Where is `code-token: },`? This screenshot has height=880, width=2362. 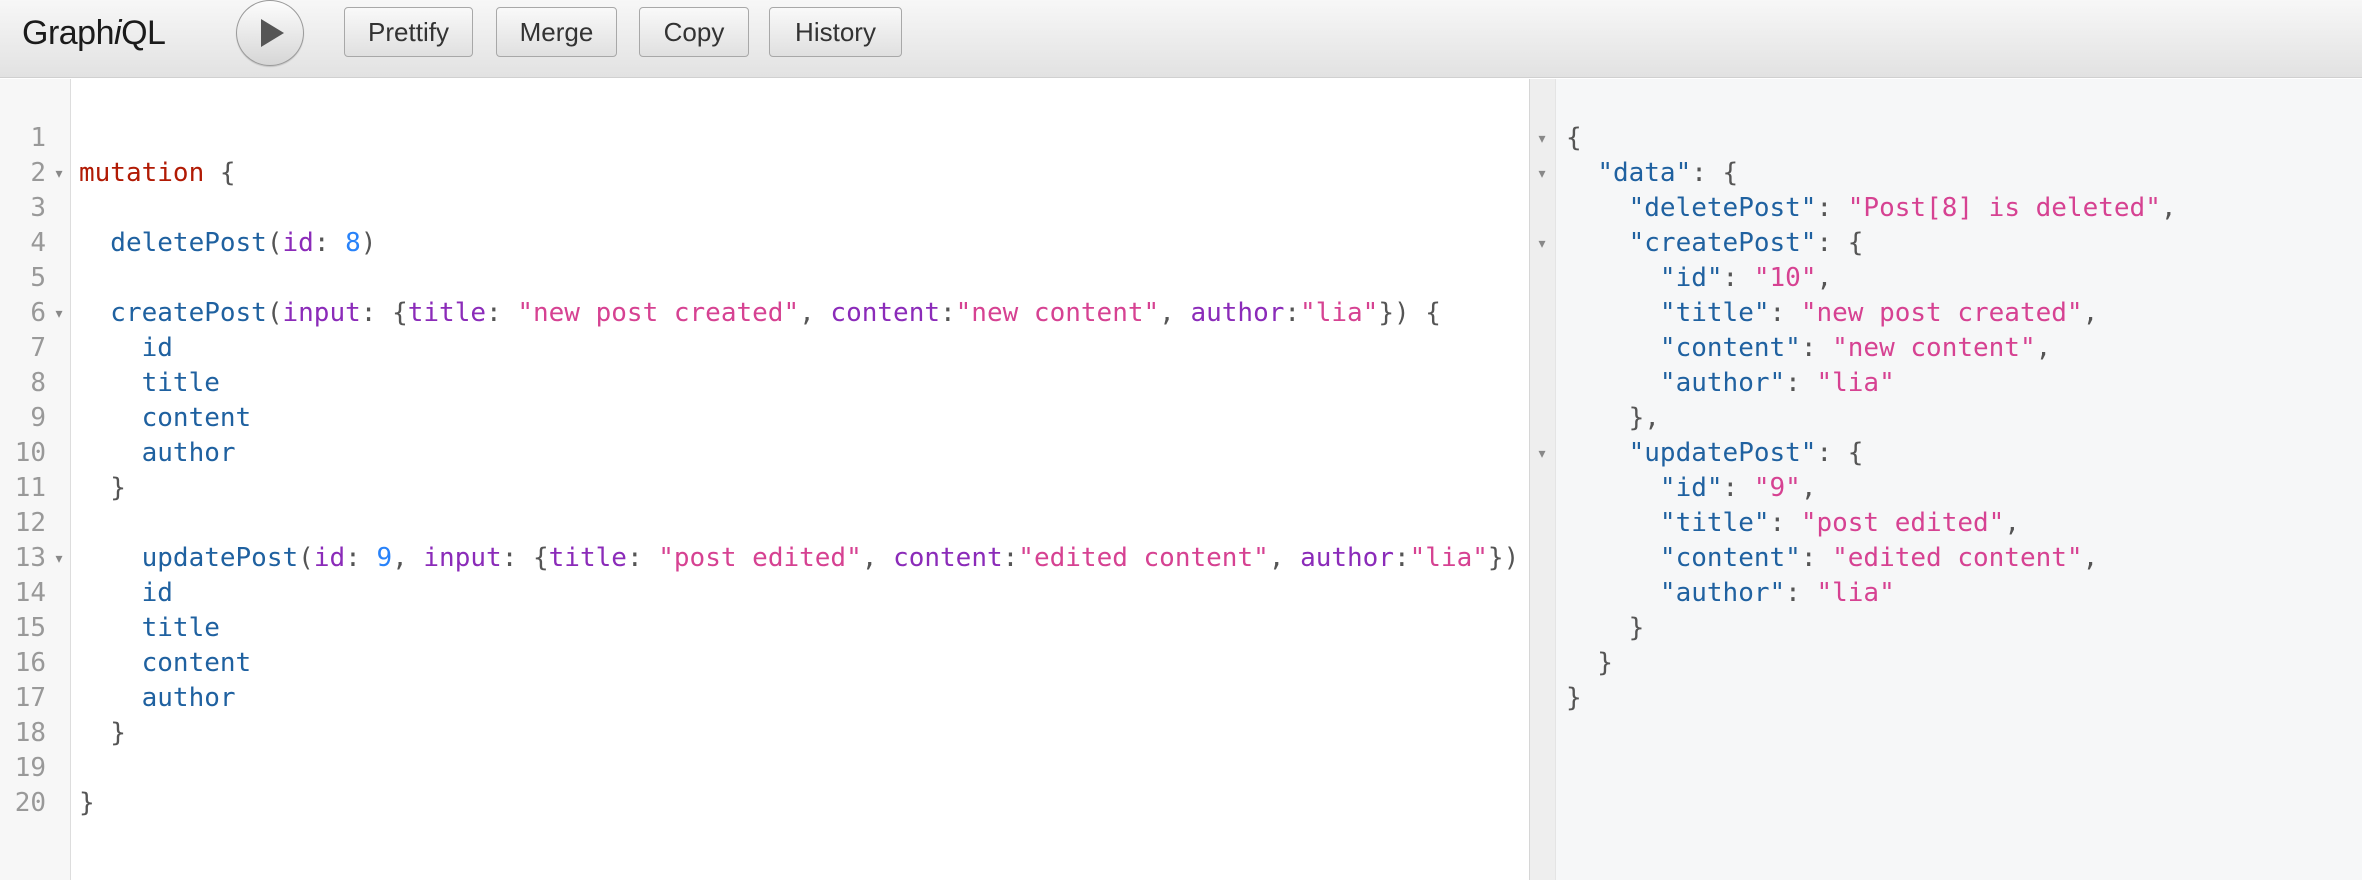
code-token: }, is located at coordinates (1613, 418).